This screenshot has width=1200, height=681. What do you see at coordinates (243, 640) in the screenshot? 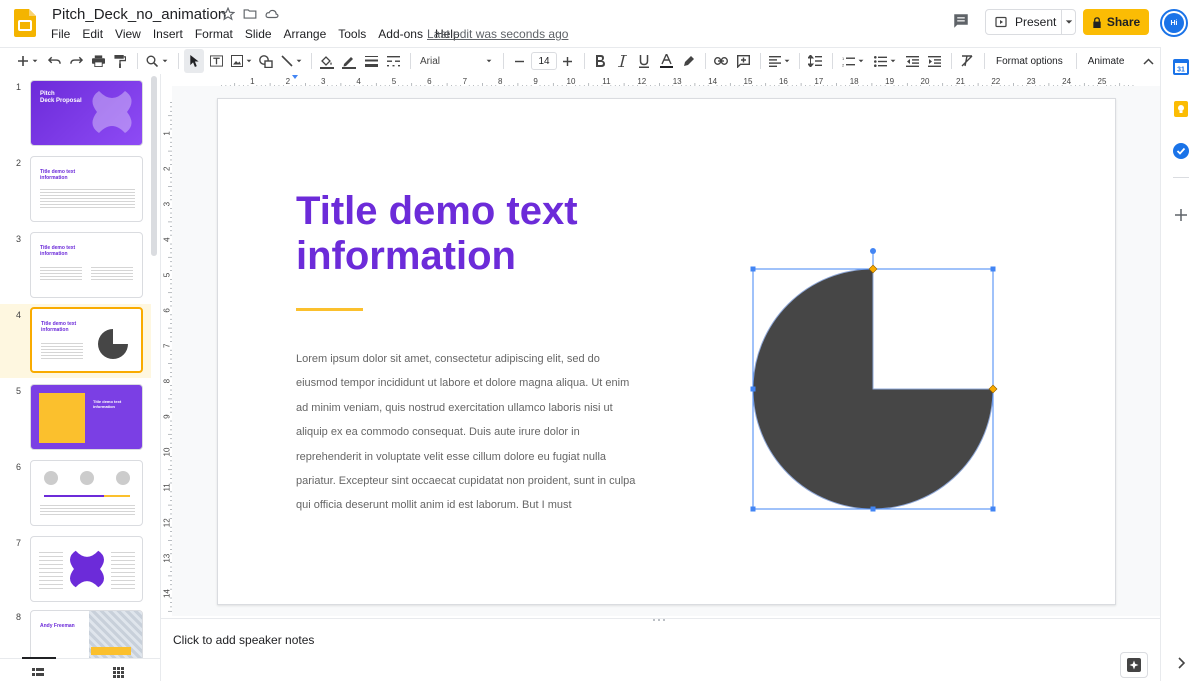
I see `speaker-notes-placeholder: Click to add speaker notes` at bounding box center [243, 640].